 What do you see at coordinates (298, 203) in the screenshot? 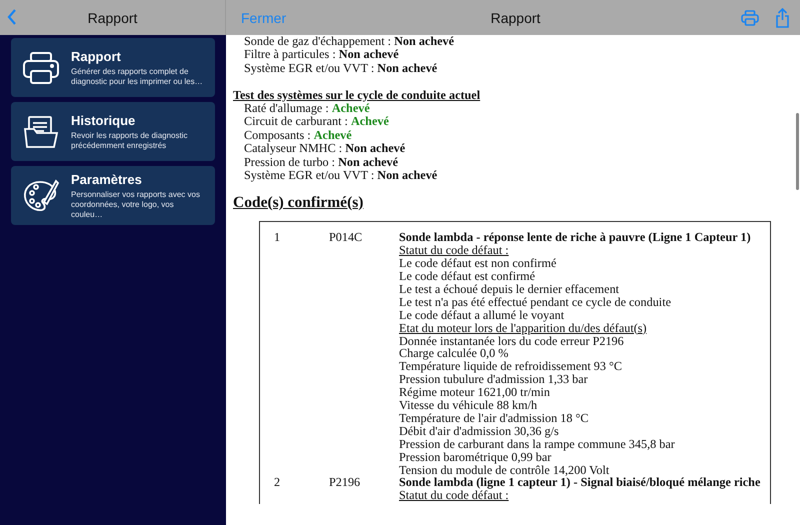
I see `codes-heading: Code(s) confirmé(s)` at bounding box center [298, 203].